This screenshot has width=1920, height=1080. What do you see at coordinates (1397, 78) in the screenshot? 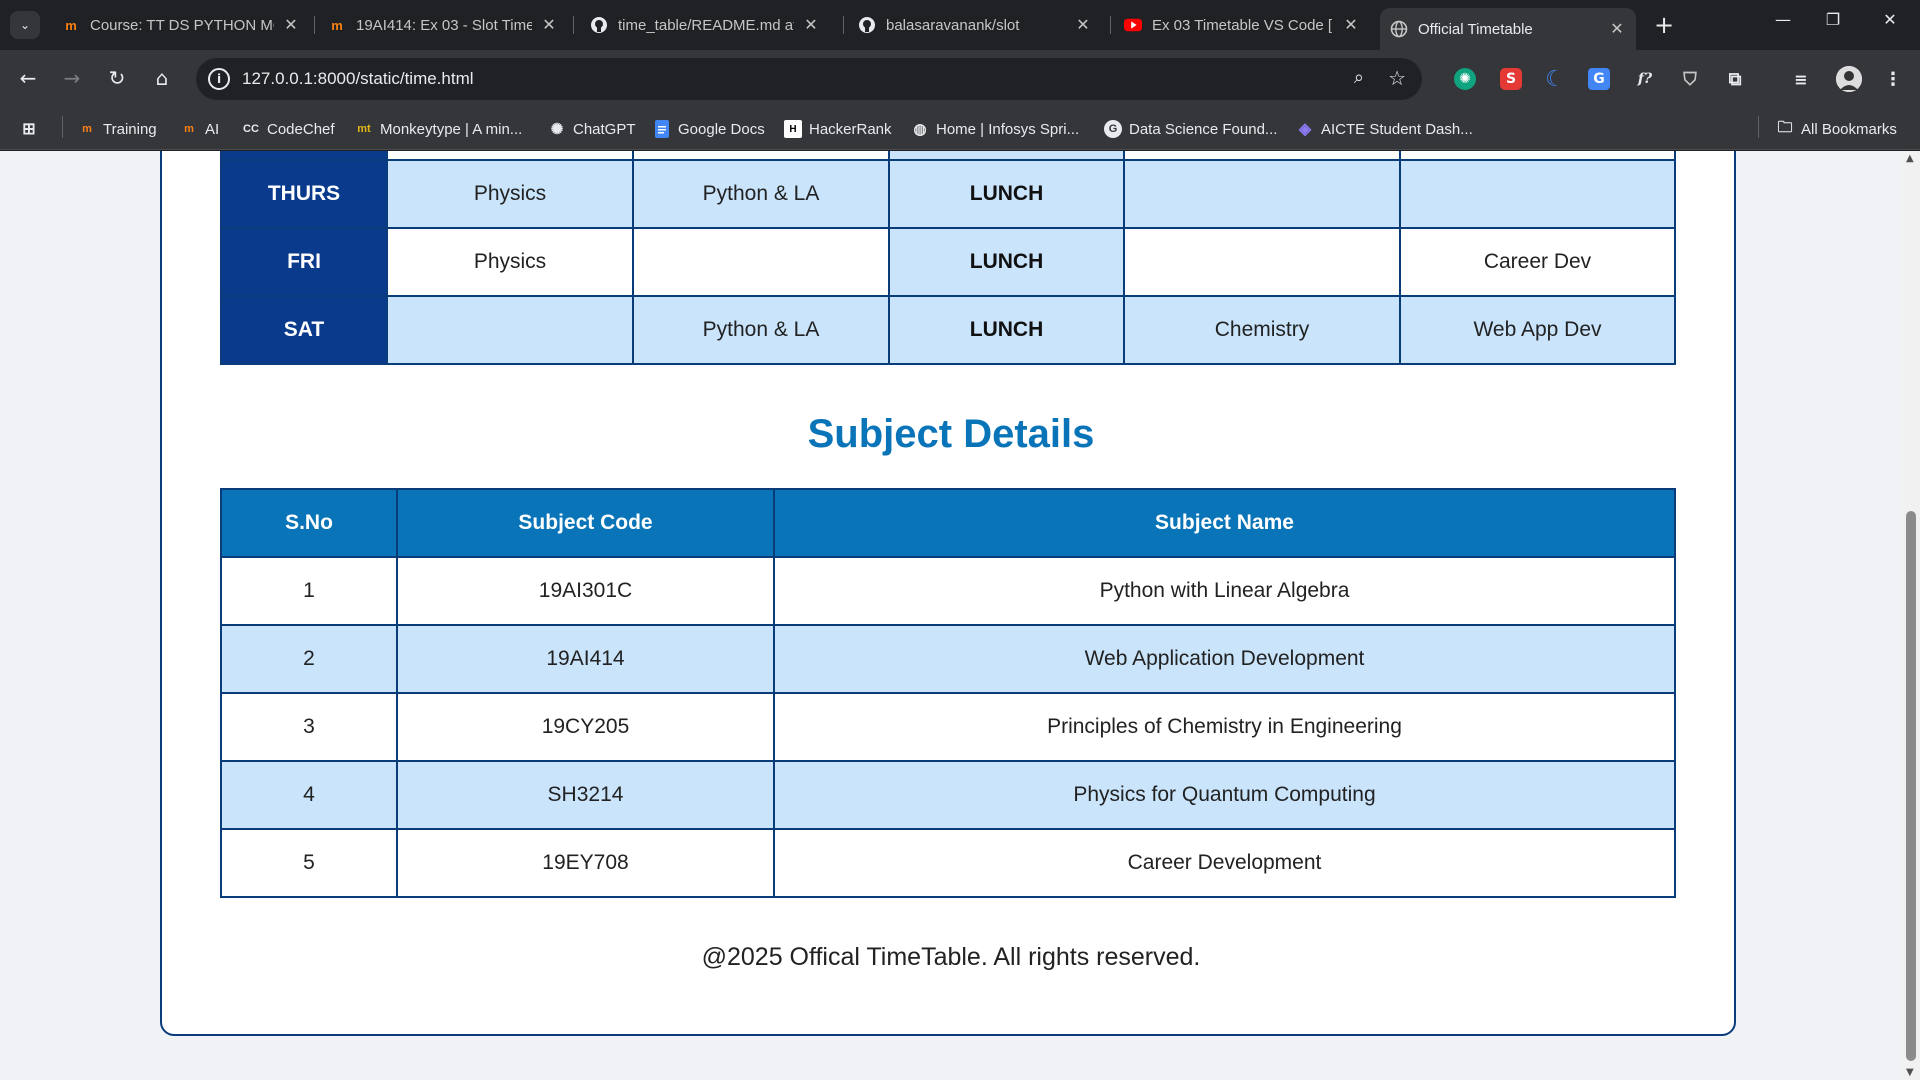
I see `bookmark-star-icon: ☆` at bounding box center [1397, 78].